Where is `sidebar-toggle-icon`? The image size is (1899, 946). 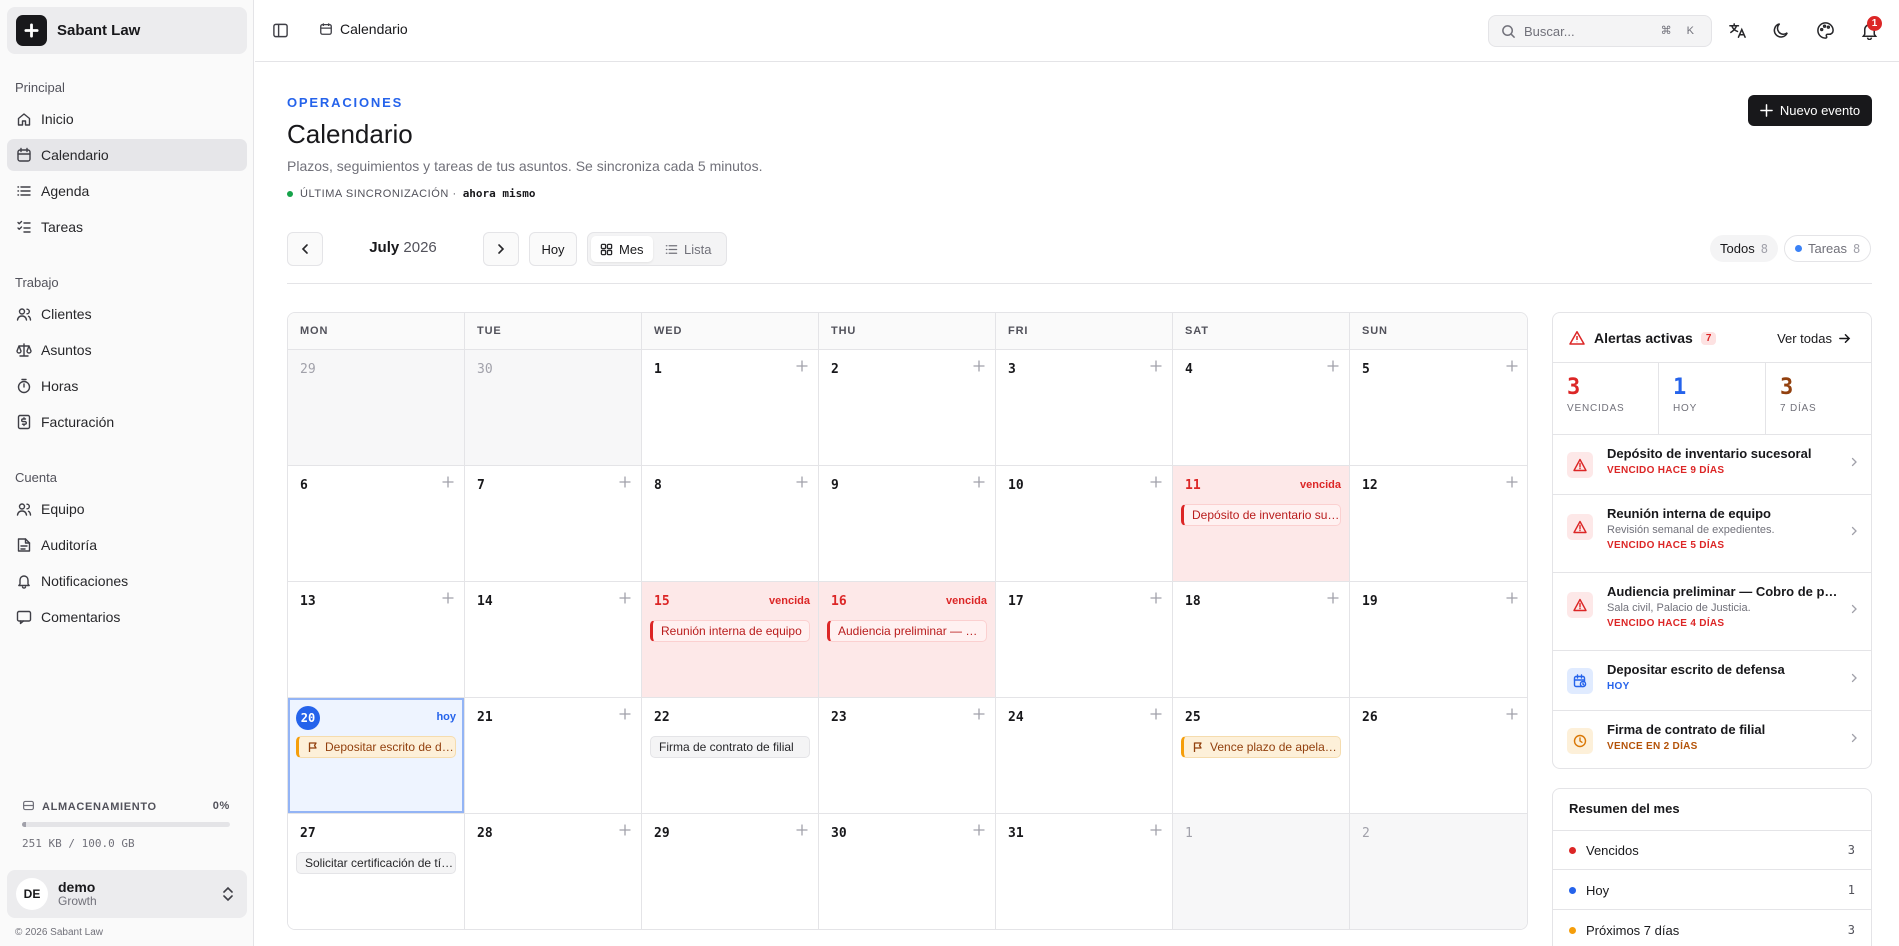 sidebar-toggle-icon is located at coordinates (280, 30).